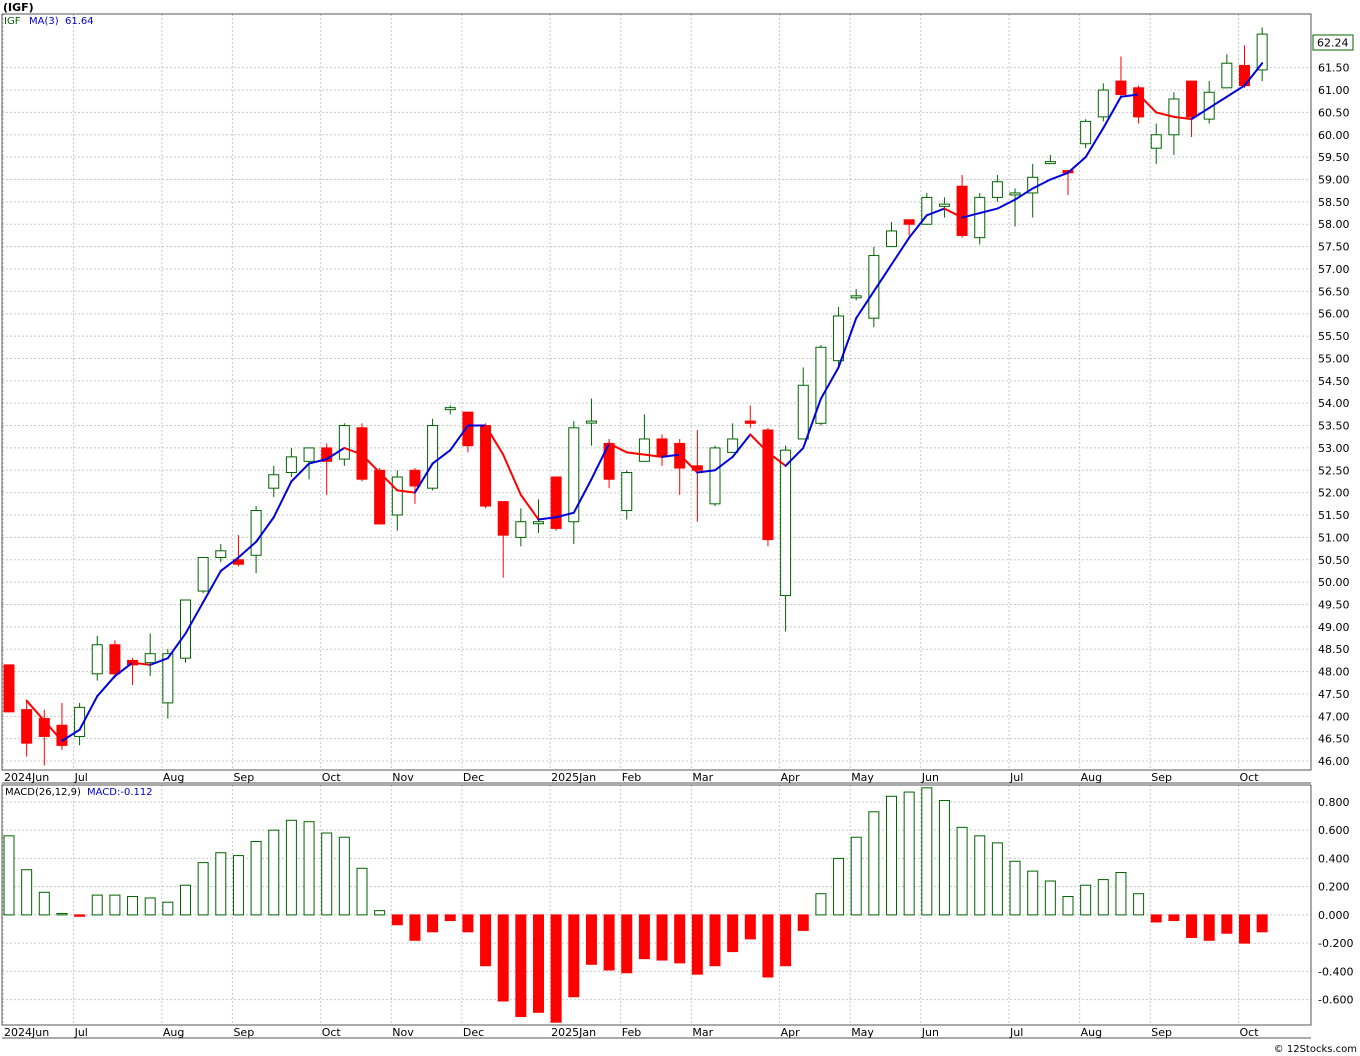  Describe the element at coordinates (18, 7) in the screenshot. I see `chart-title: (IGF)` at that location.